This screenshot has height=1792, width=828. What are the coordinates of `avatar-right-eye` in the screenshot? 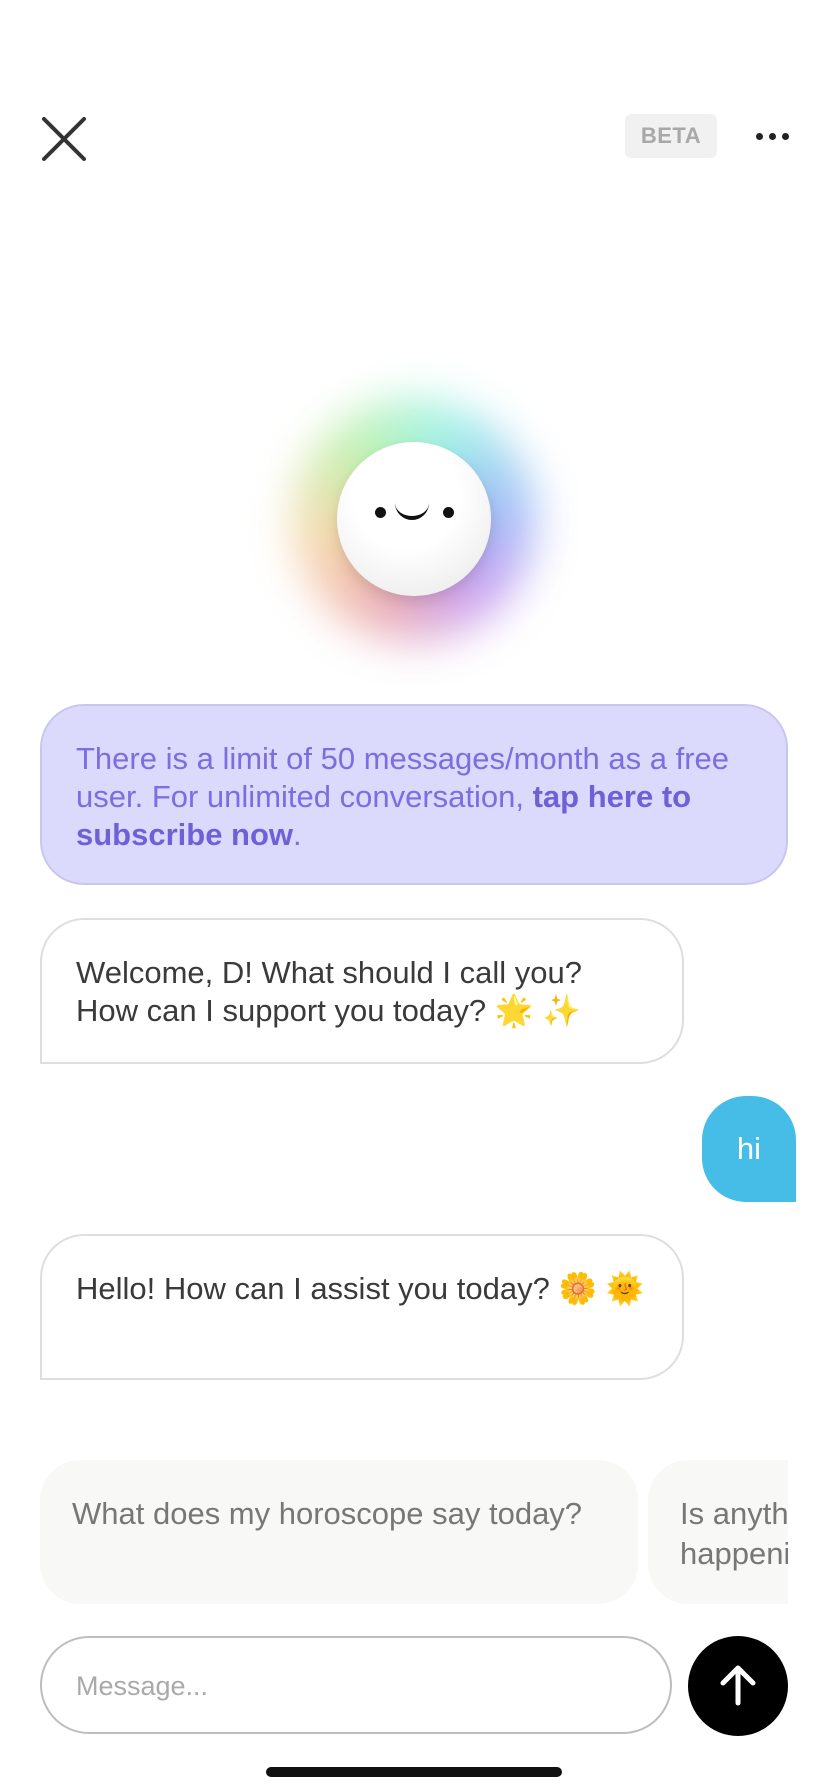 It's located at (448, 512).